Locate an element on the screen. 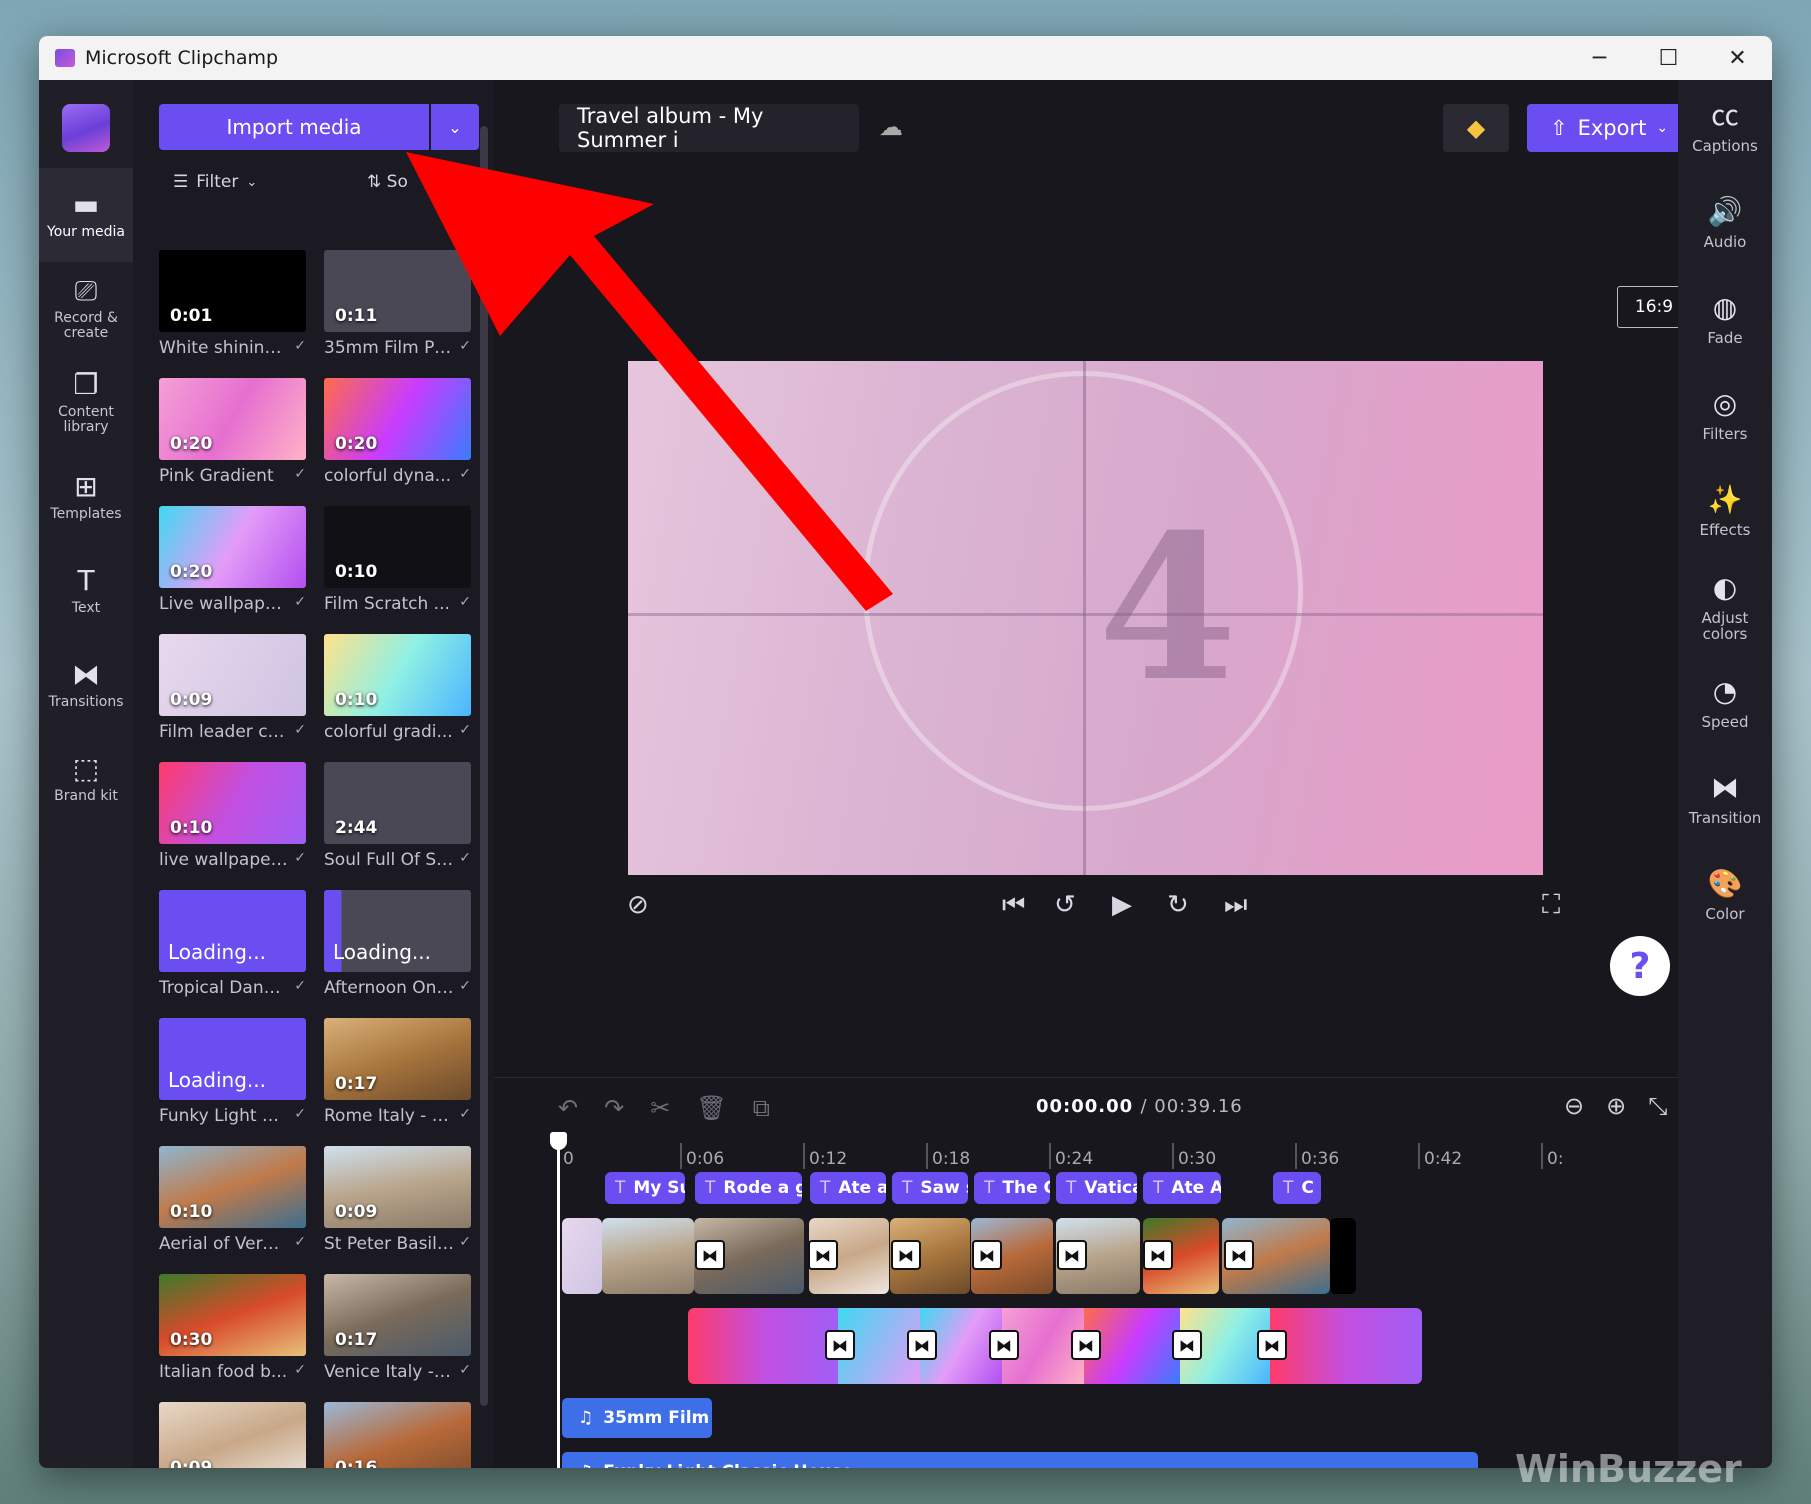 Image resolution: width=1811 pixels, height=1504 pixels. media-card: 0:10 live wallpaper... ✓ is located at coordinates (232, 826).